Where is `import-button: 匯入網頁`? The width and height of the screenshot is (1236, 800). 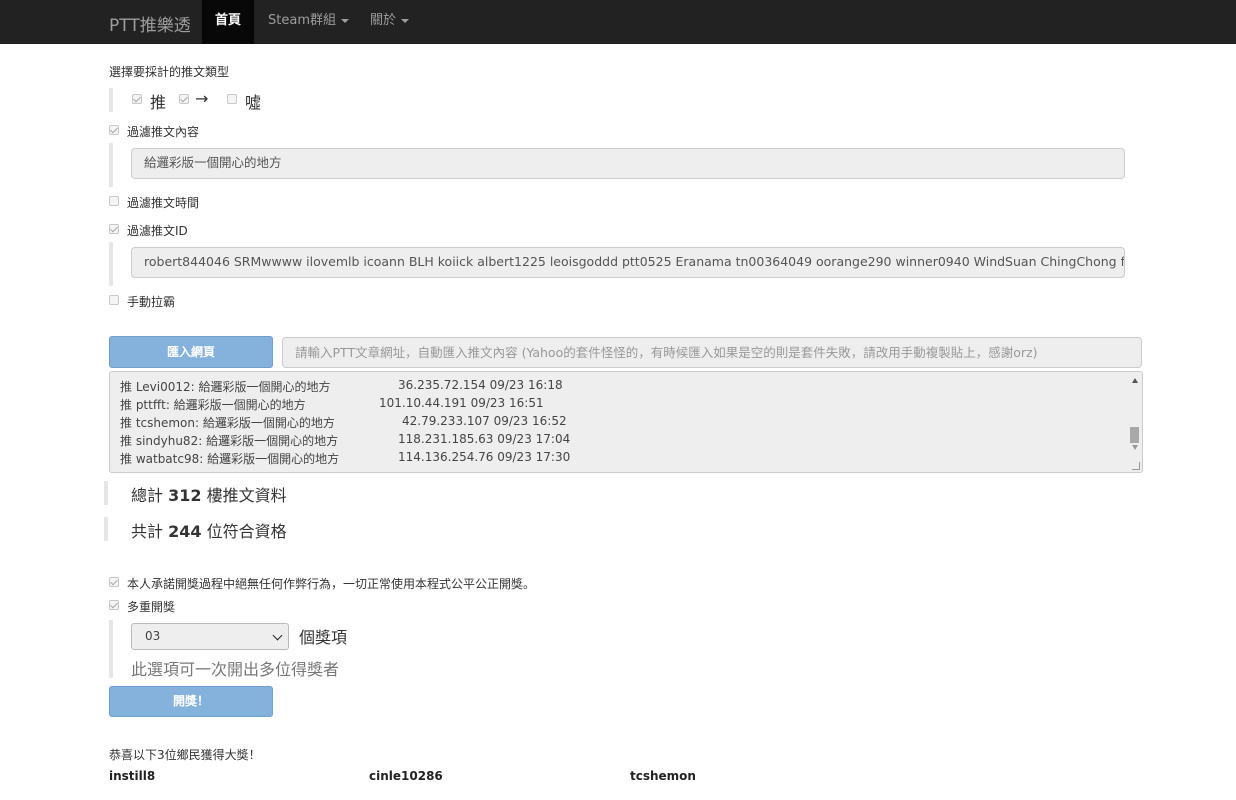
import-button: 匯入網頁 is located at coordinates (191, 352).